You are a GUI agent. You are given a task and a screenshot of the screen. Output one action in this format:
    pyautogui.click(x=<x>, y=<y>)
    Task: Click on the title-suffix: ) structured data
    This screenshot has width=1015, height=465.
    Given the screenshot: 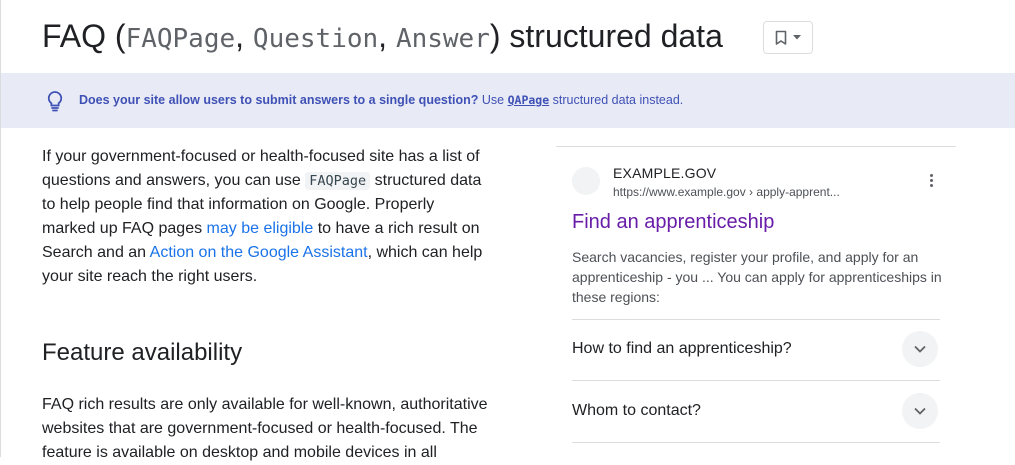 What is the action you would take?
    pyautogui.click(x=606, y=36)
    